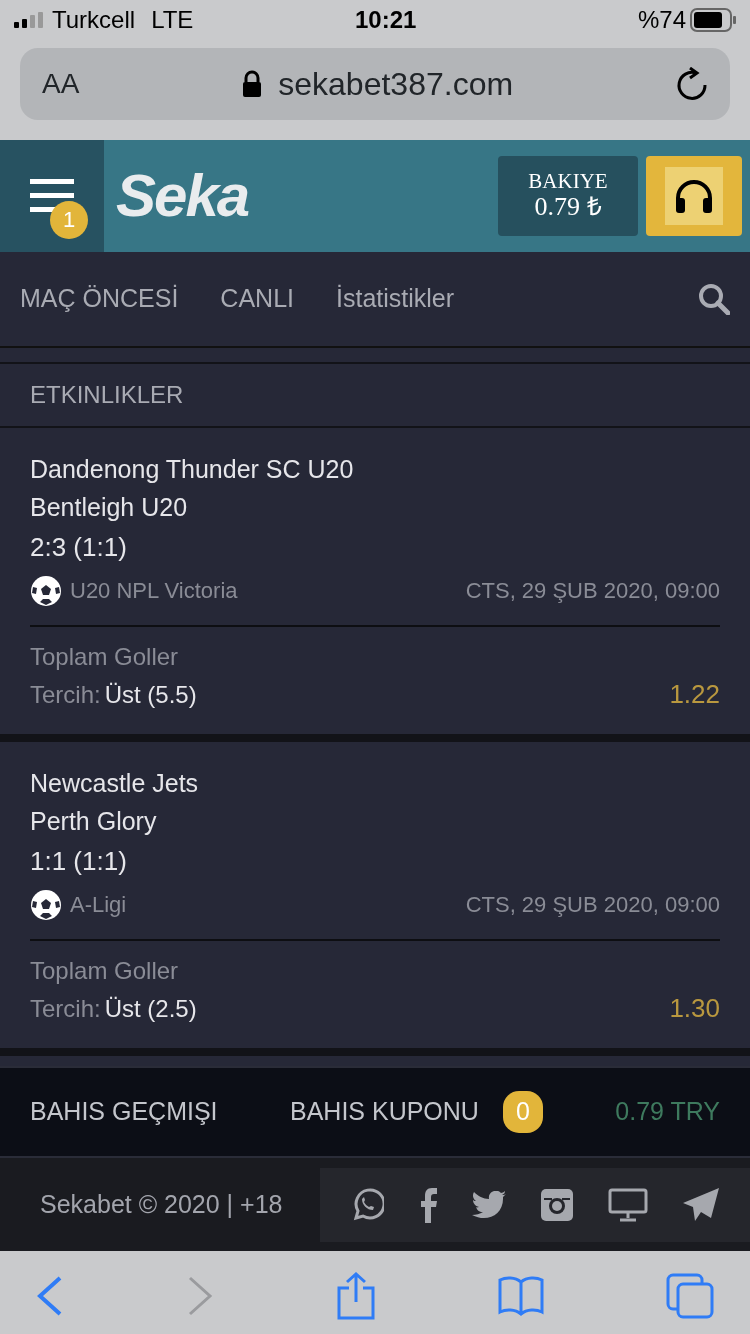 The height and width of the screenshot is (1334, 750). Describe the element at coordinates (98, 905) in the screenshot. I see `league-name: A-Ligi` at that location.